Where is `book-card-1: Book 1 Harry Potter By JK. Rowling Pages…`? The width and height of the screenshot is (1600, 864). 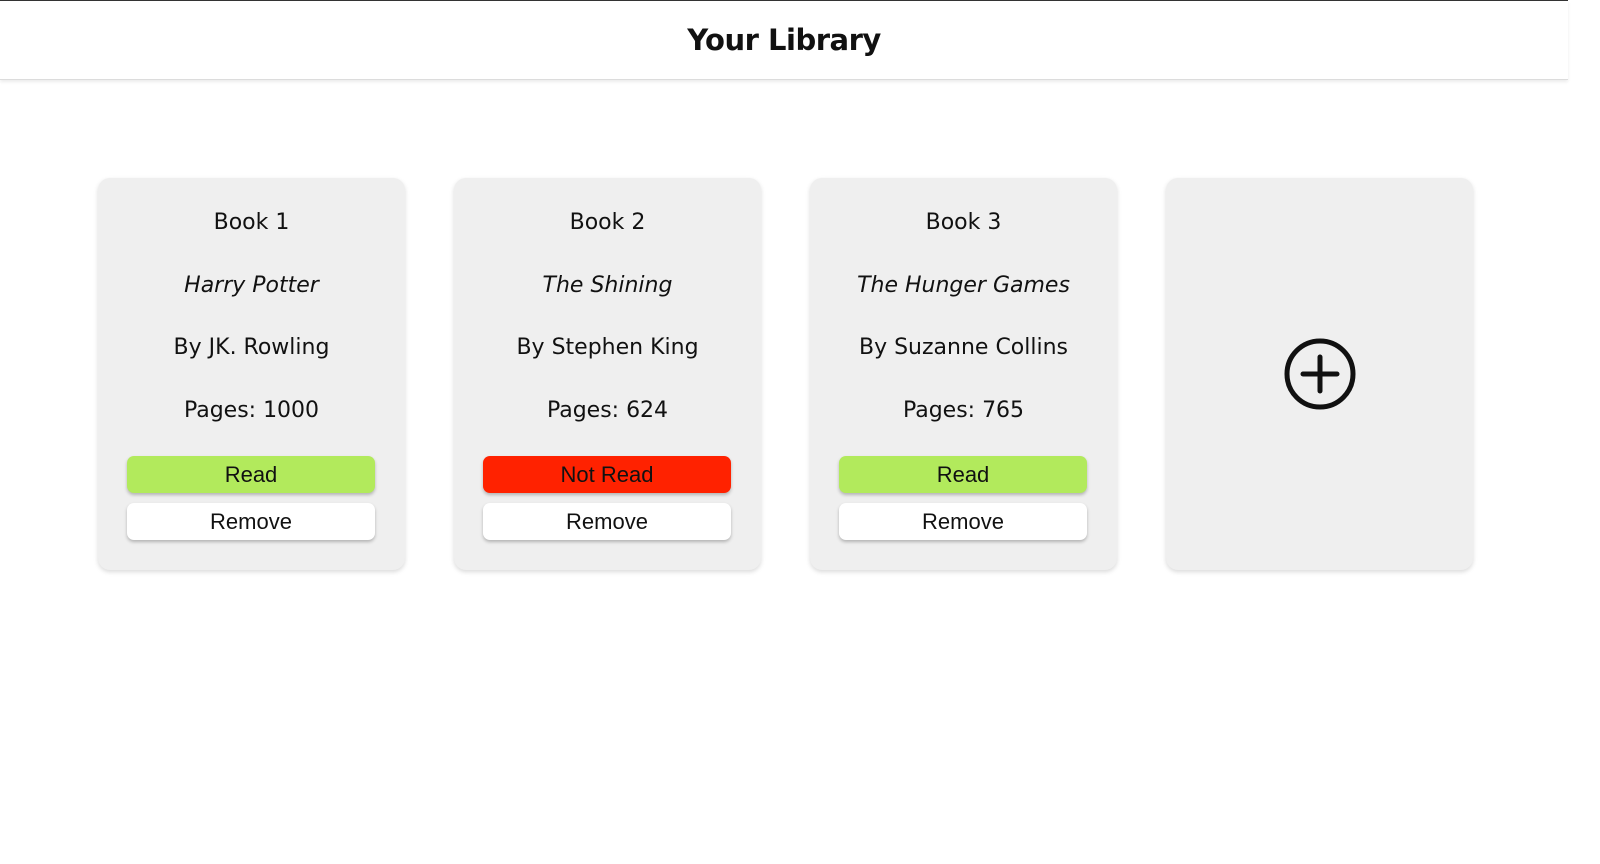
book-card-1: Book 1 Harry Potter By JK. Rowling Pages… is located at coordinates (251, 374).